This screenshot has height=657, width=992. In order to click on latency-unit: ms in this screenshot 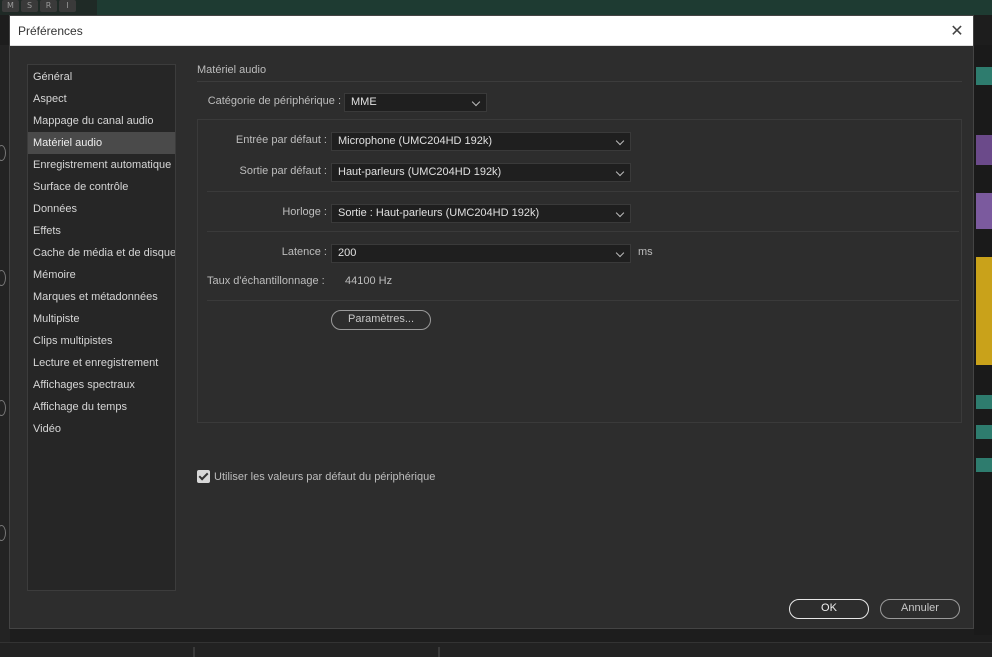, I will do `click(645, 252)`.